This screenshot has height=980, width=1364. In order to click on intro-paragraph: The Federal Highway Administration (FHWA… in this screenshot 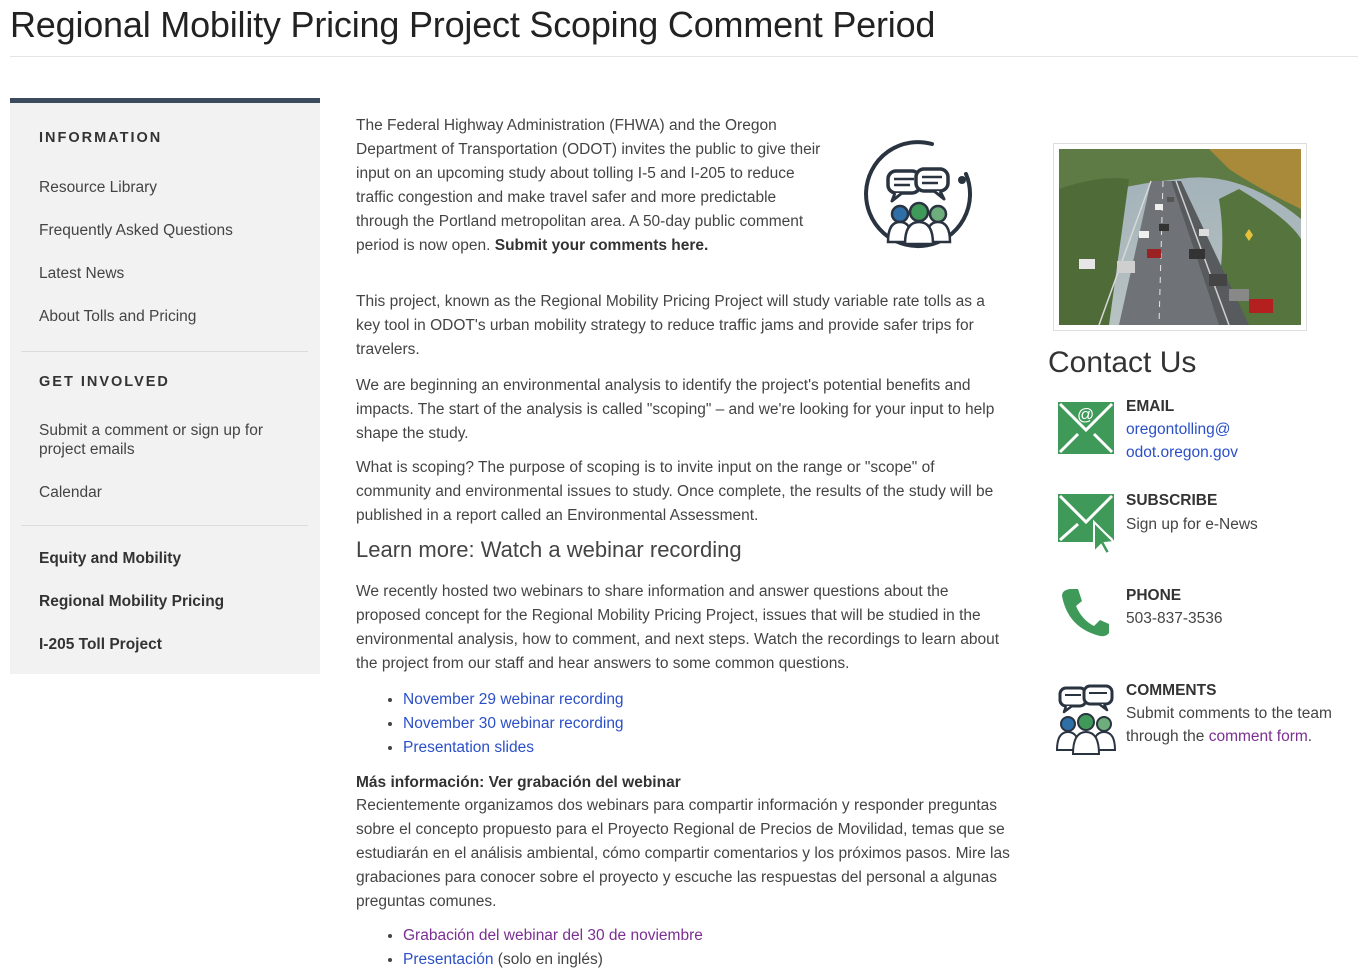, I will do `click(588, 186)`.